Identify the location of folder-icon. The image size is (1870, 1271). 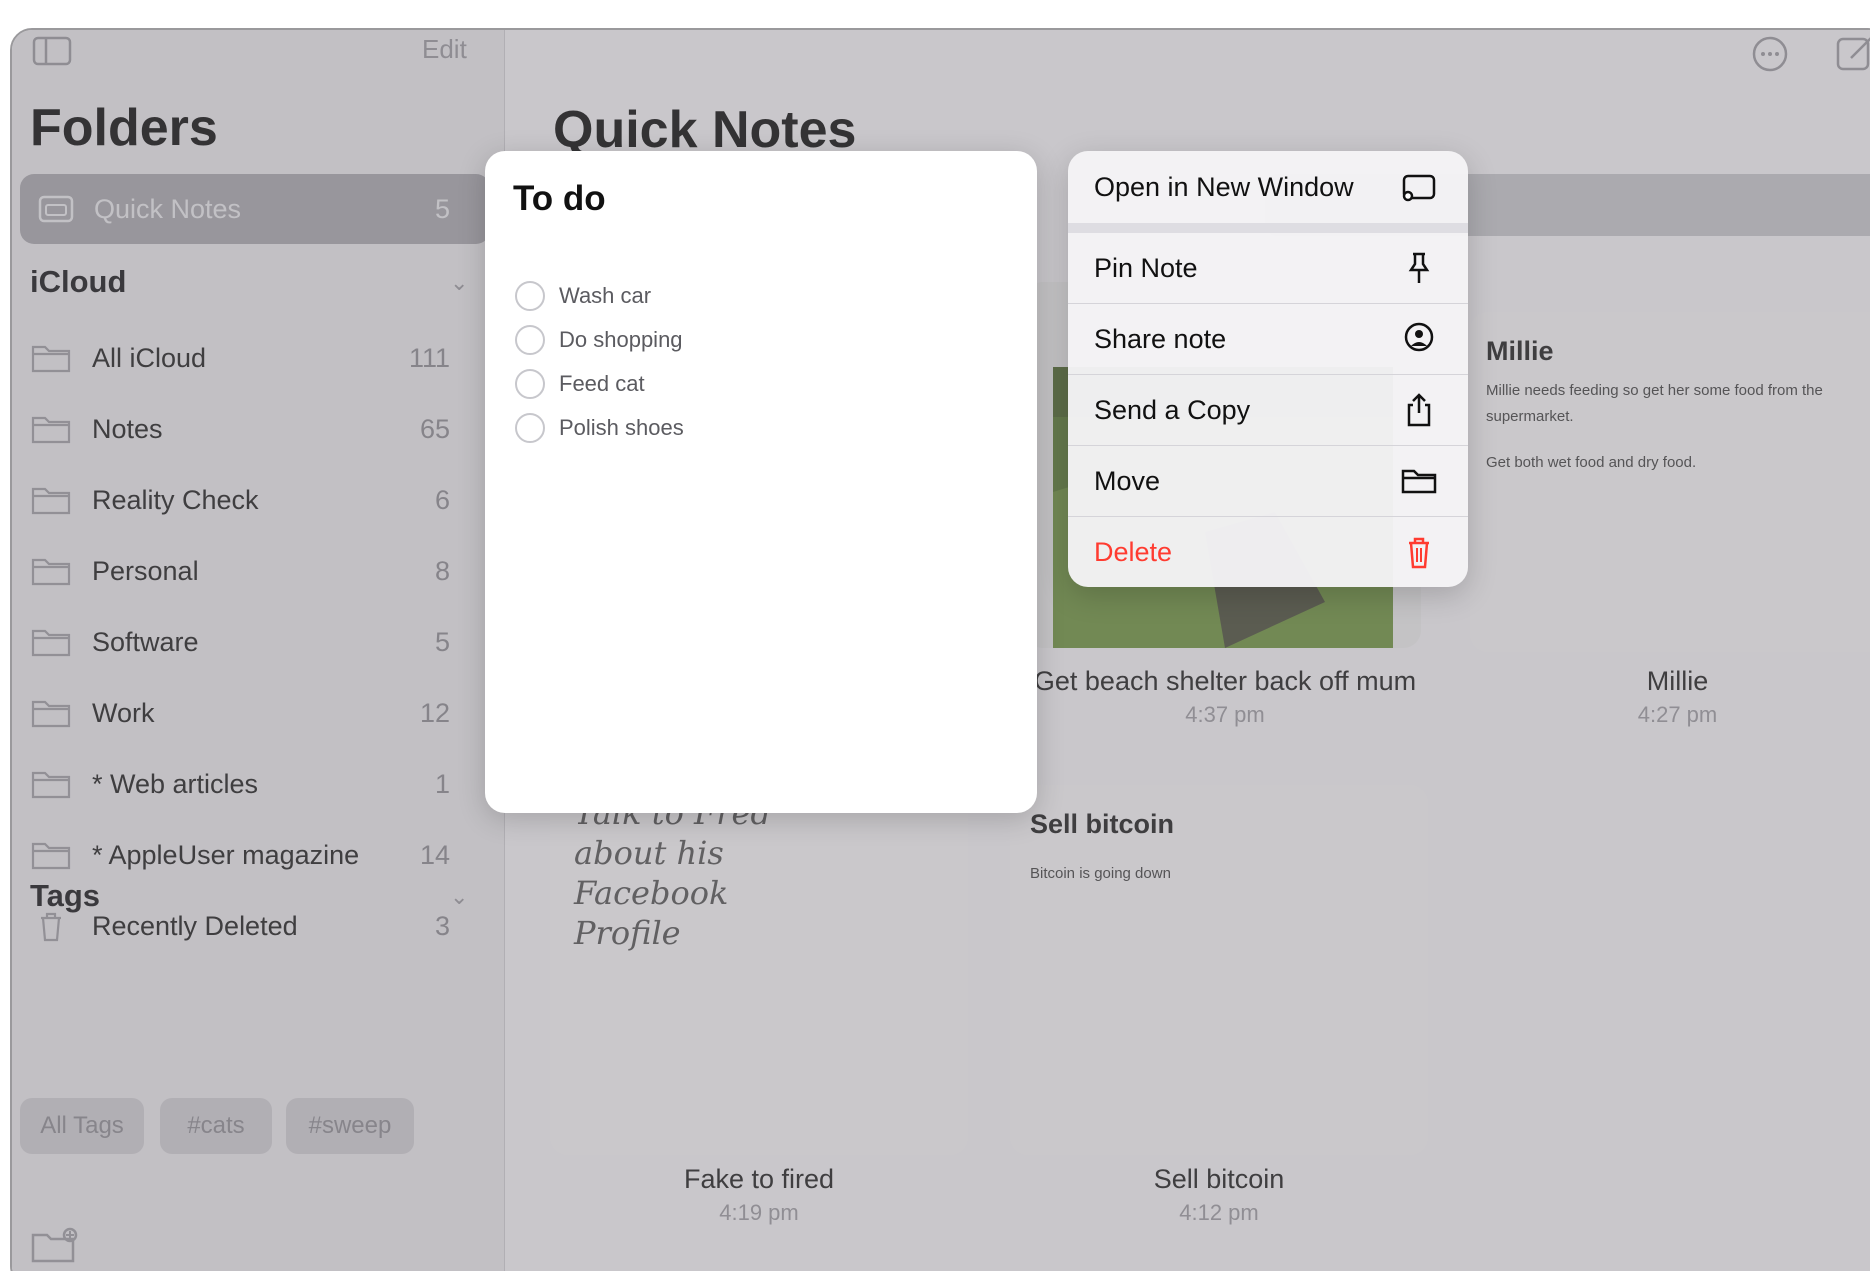
(1419, 481).